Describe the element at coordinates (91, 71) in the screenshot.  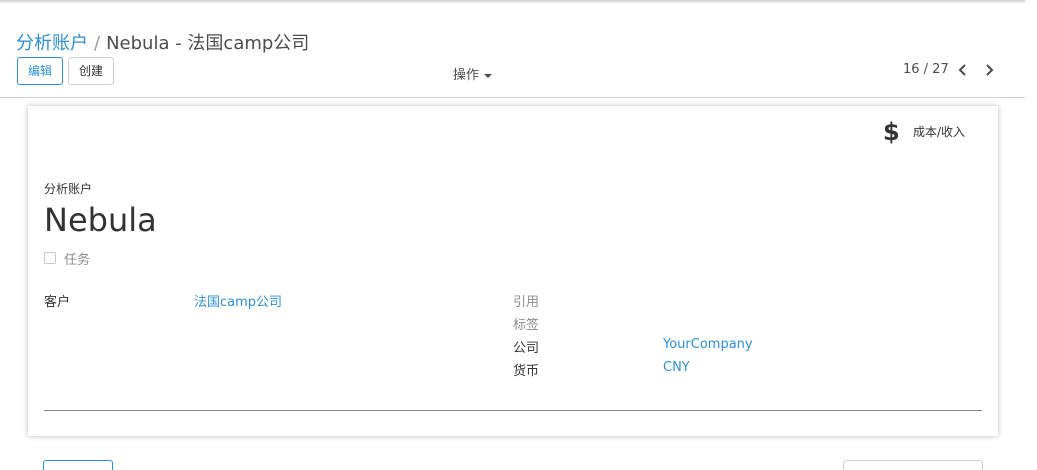
I see `create-button: 创建` at that location.